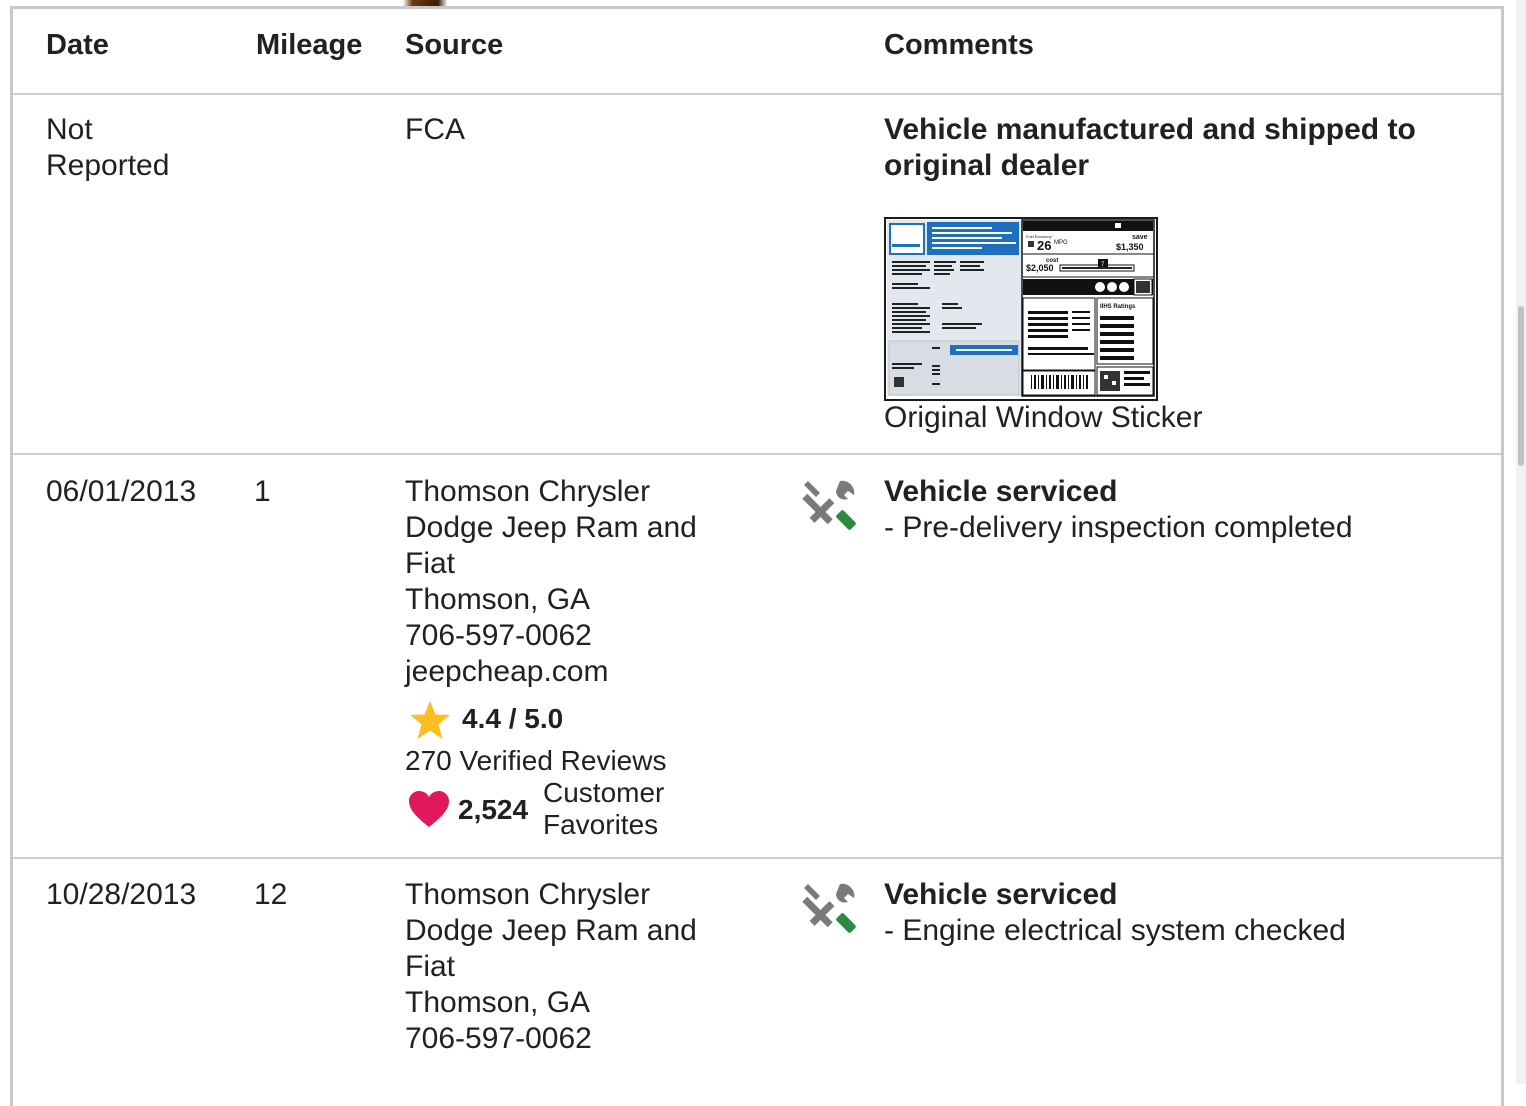  What do you see at coordinates (601, 824) in the screenshot?
I see `favorites-label: Favorites` at bounding box center [601, 824].